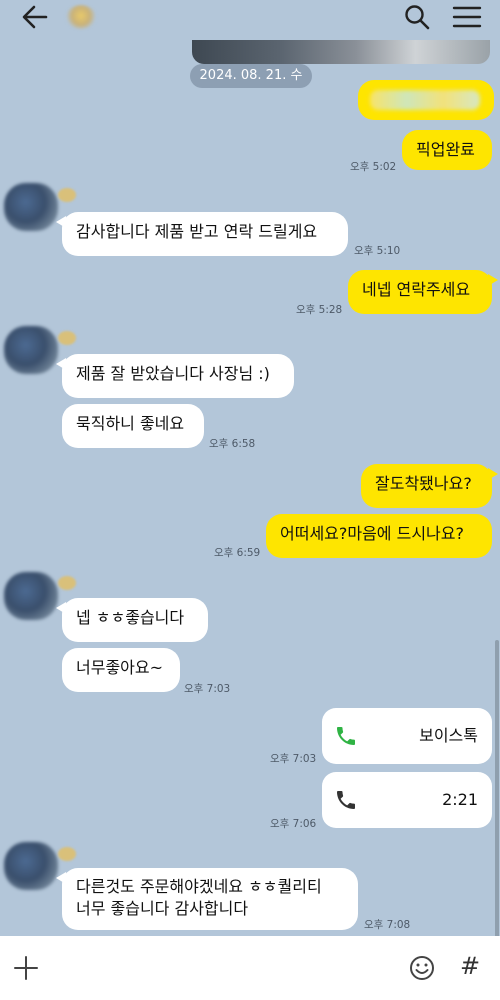 The image size is (500, 1000). I want to click on hash-icon: #, so click(470, 966).